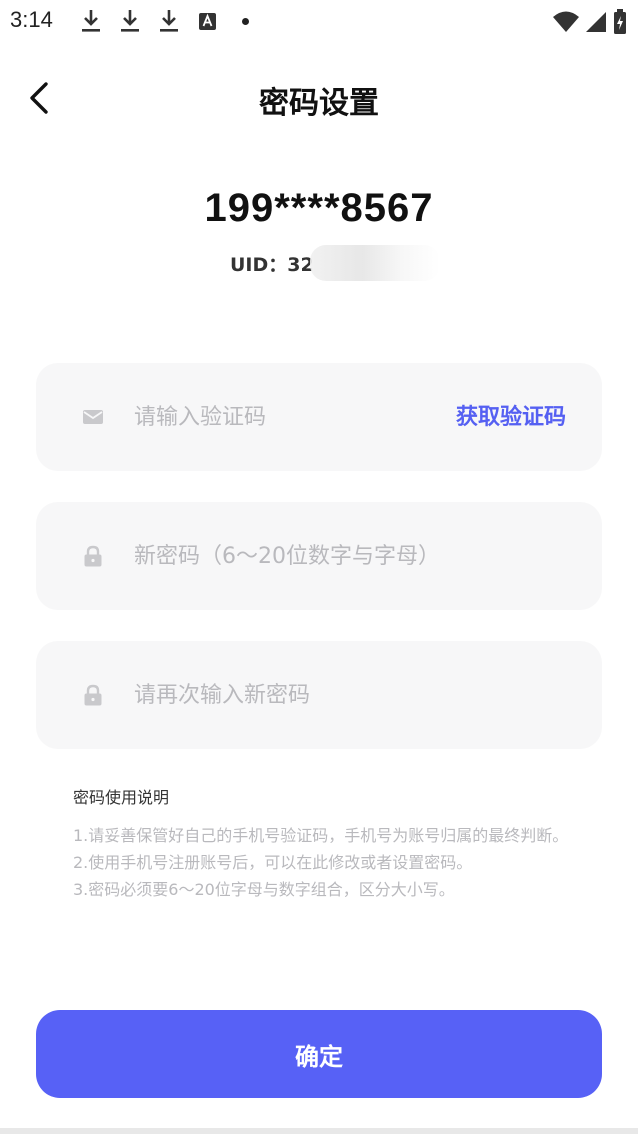 The width and height of the screenshot is (638, 1134). Describe the element at coordinates (207, 21) in the screenshot. I see `font-a-icon` at that location.